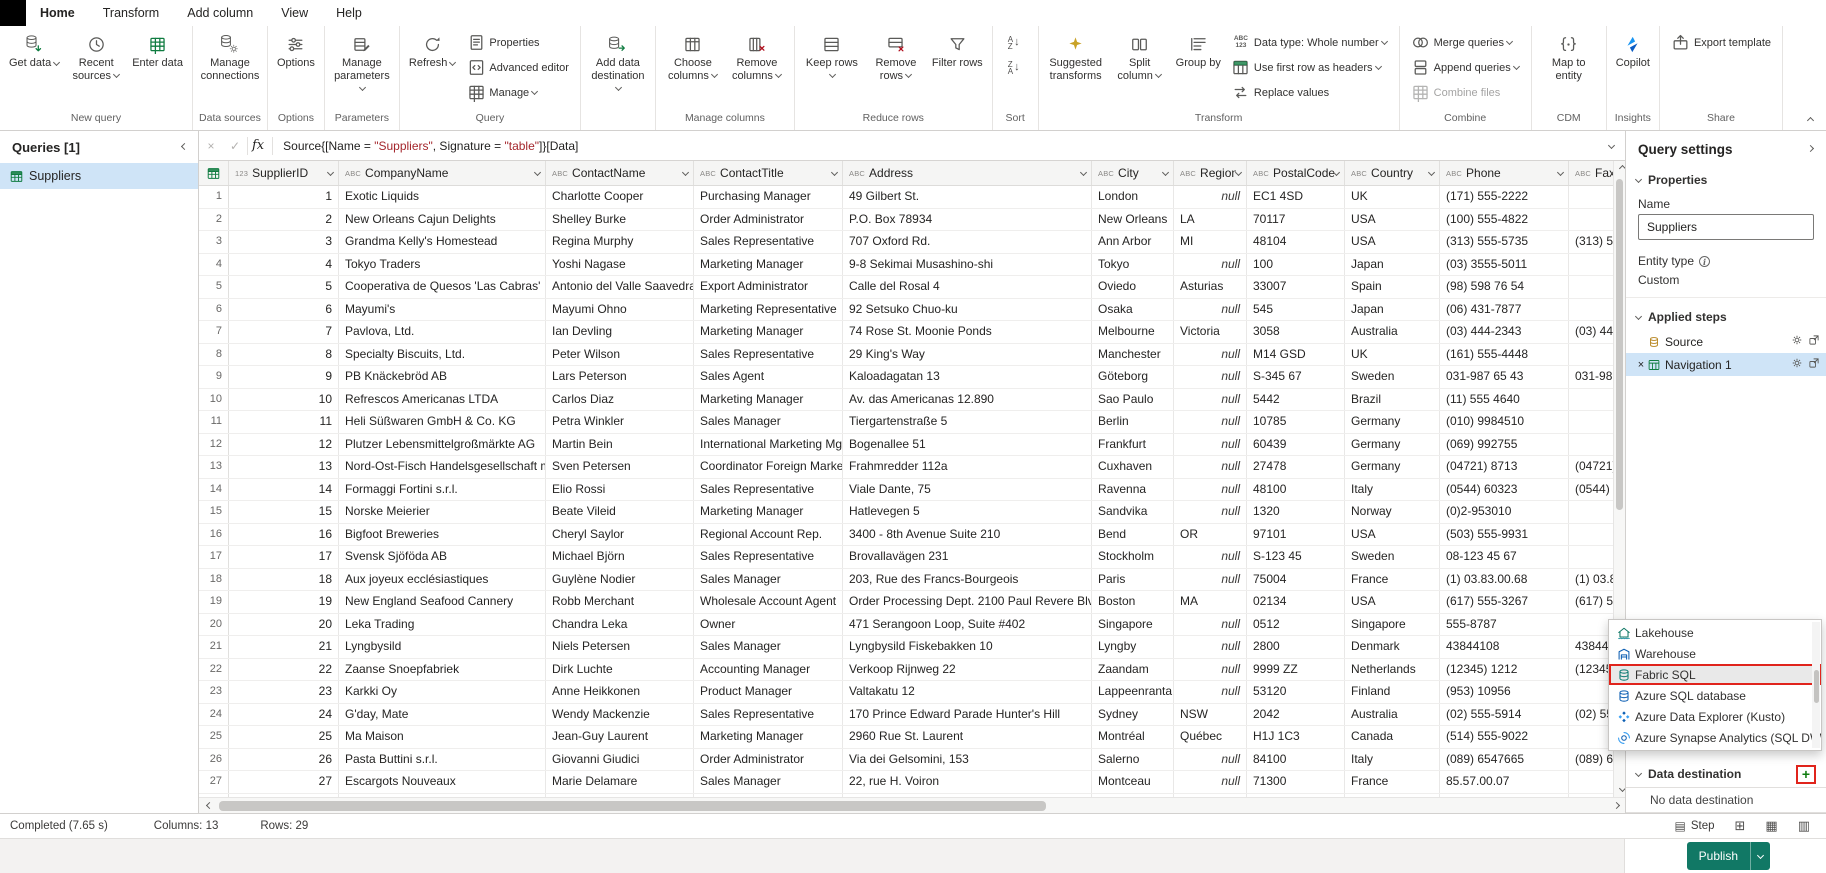 The width and height of the screenshot is (1826, 873). What do you see at coordinates (1309, 67) in the screenshot?
I see `use-first-row-as-headers-button: Use first row as headers` at bounding box center [1309, 67].